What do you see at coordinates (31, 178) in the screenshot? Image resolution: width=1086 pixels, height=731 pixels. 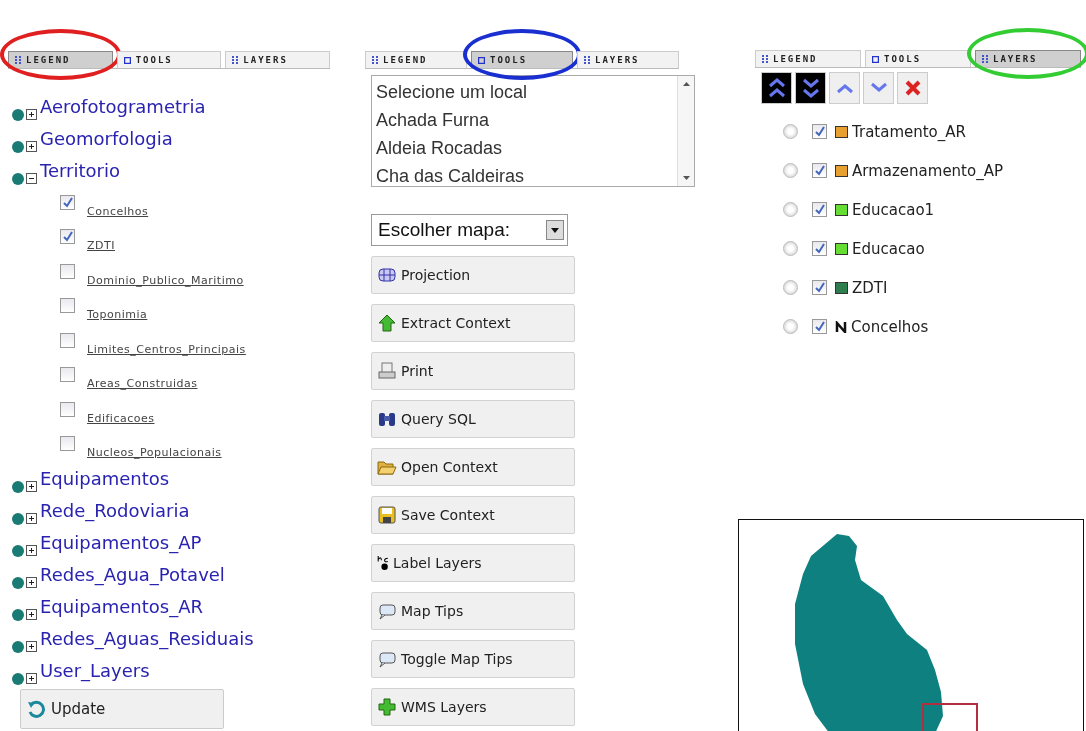 I see `collapse-icon` at bounding box center [31, 178].